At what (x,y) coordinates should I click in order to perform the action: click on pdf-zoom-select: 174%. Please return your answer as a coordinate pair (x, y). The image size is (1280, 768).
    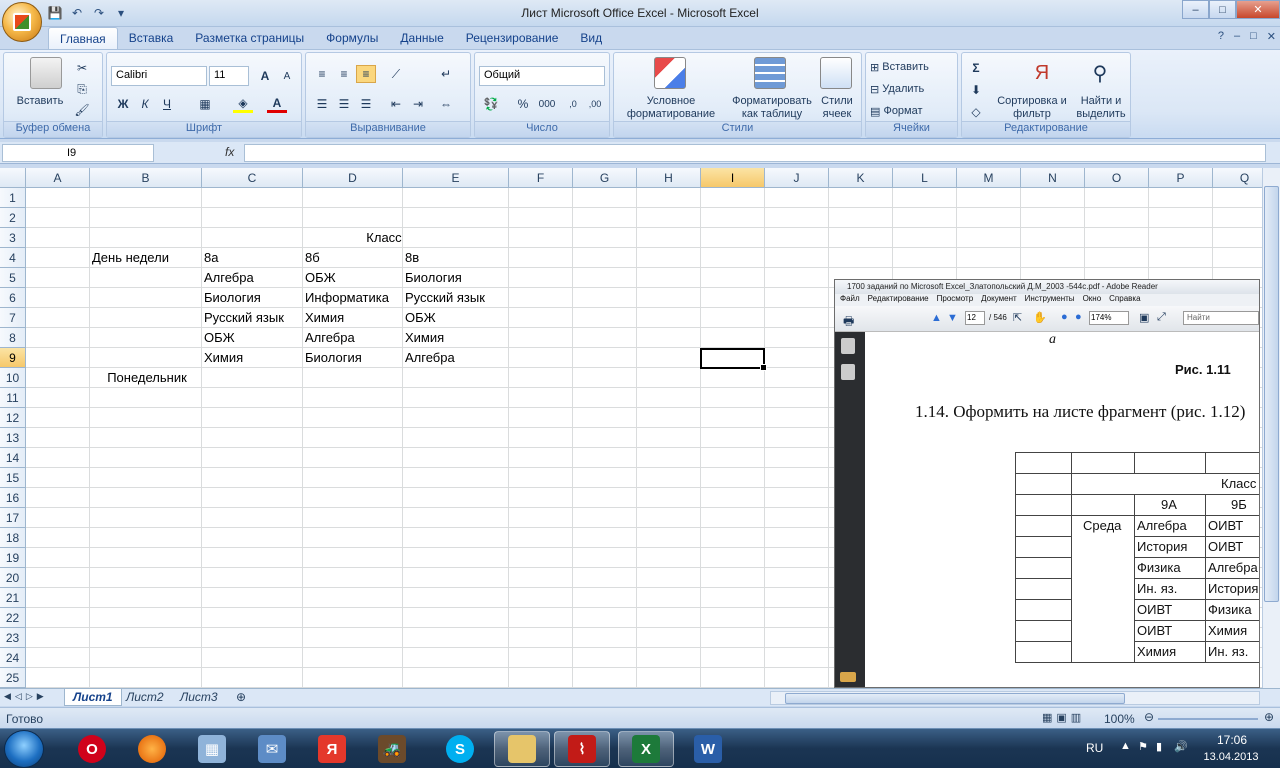
    Looking at the image, I should click on (1109, 318).